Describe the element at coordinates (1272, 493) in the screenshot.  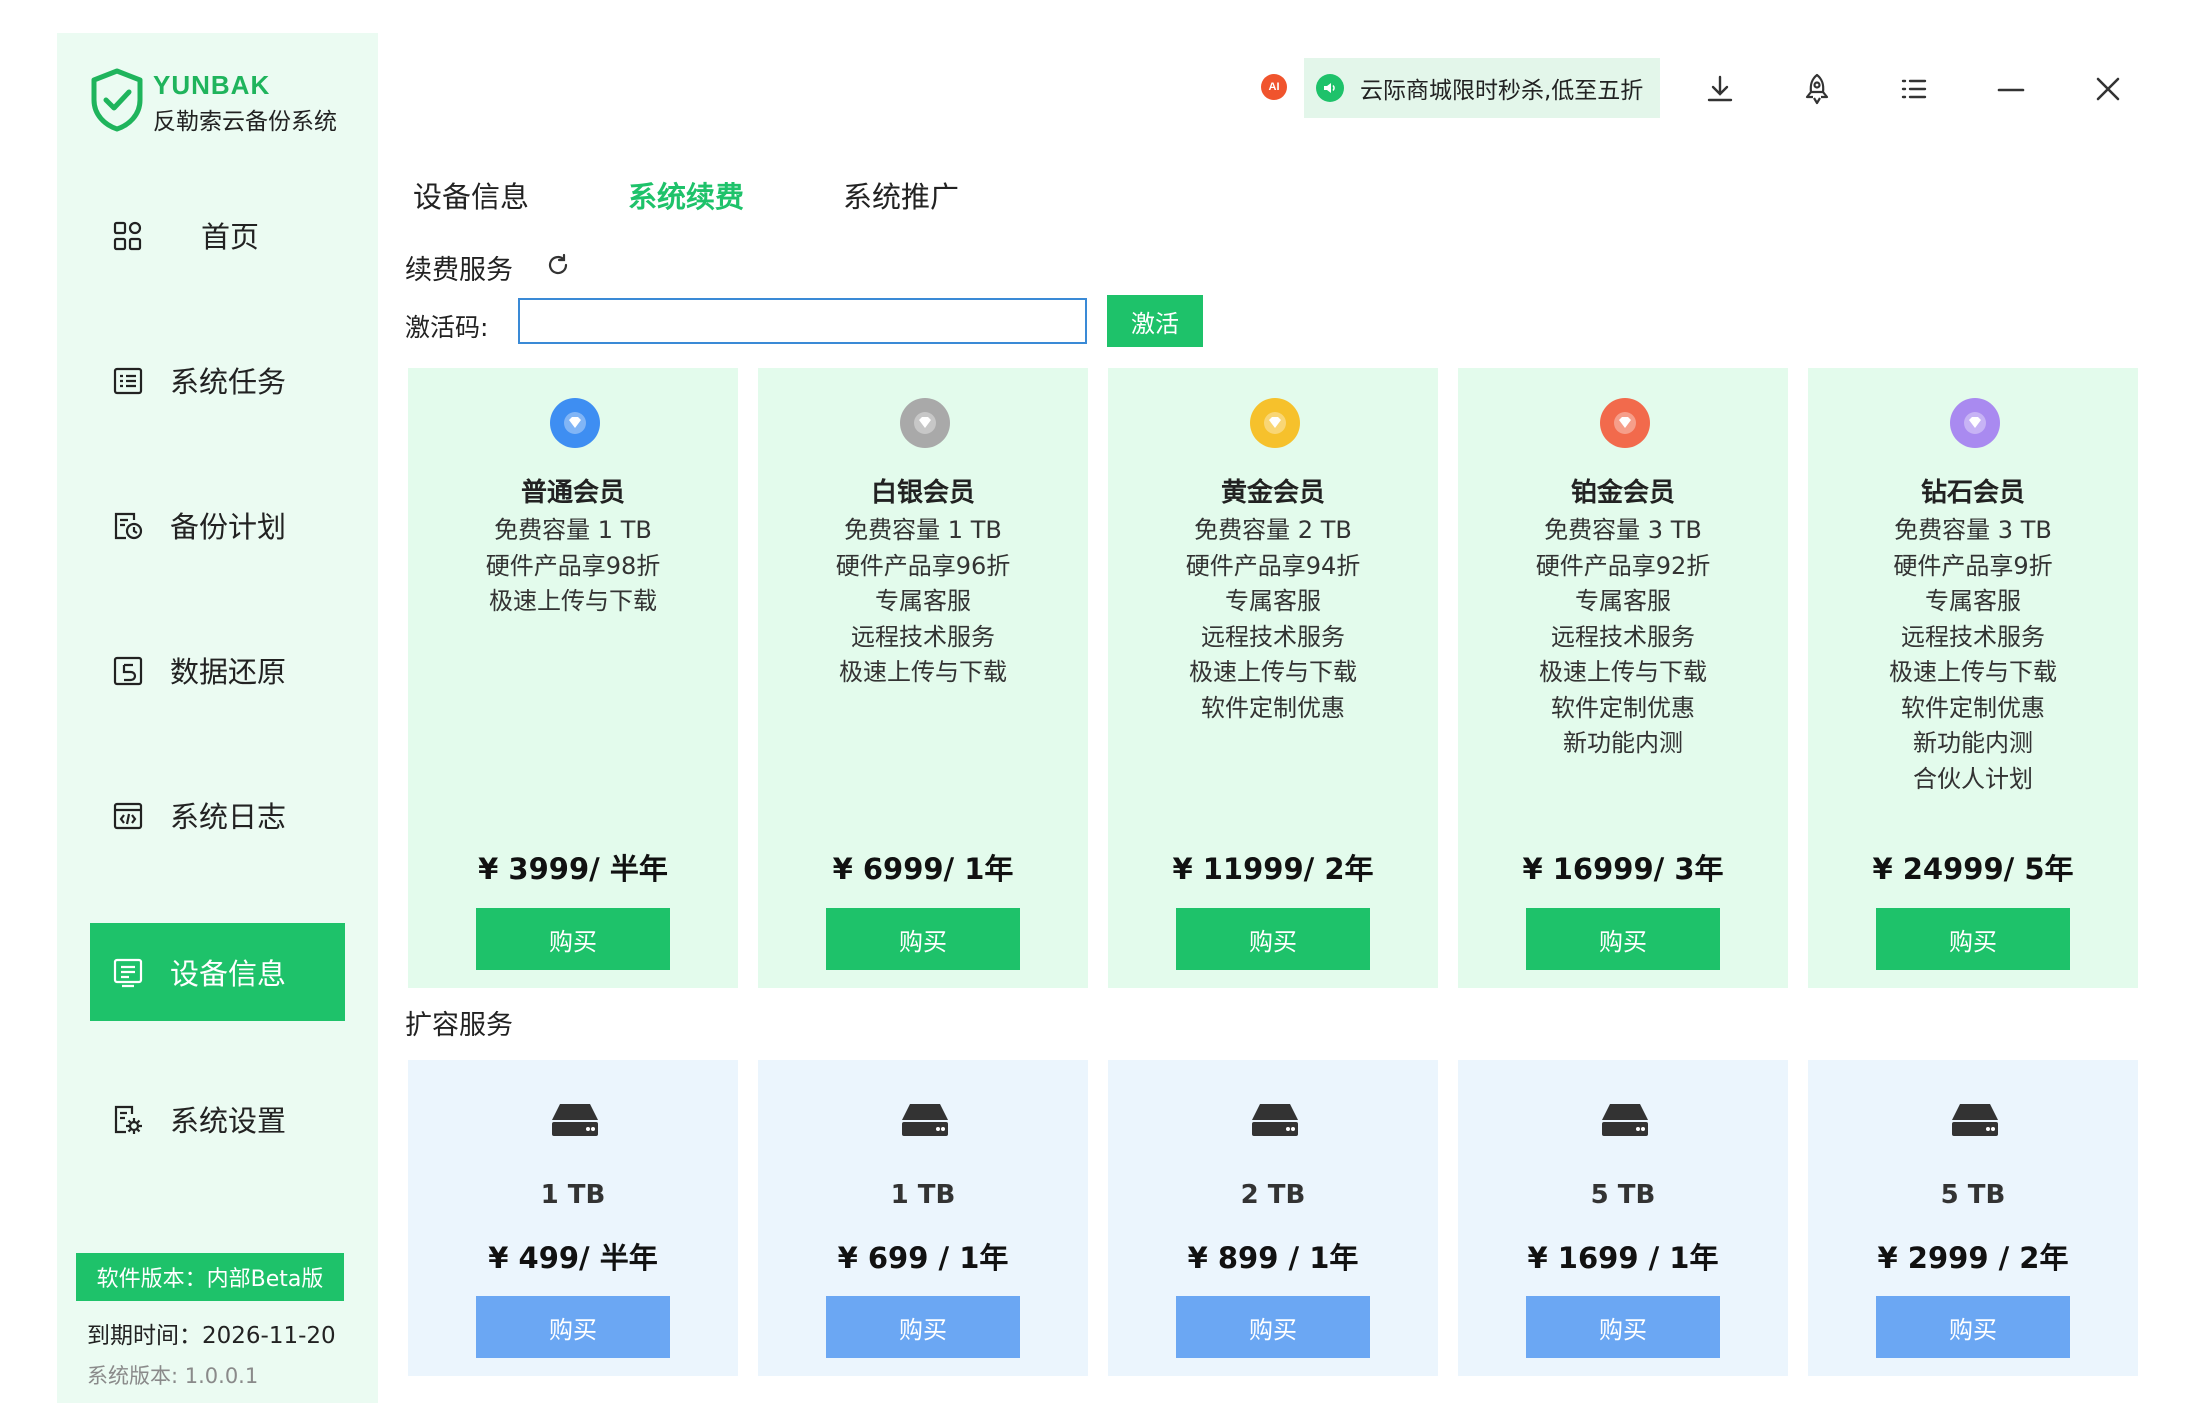
I see `plan-name: 黄金会员` at that location.